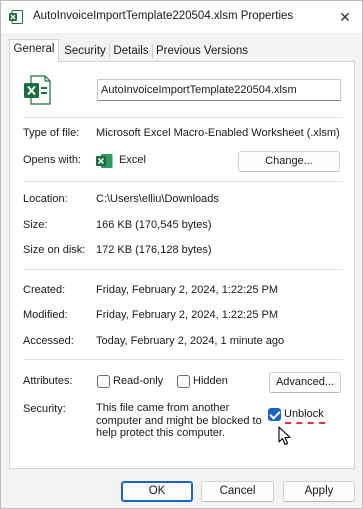 Image resolution: width=363 pixels, height=509 pixels. What do you see at coordinates (319, 491) in the screenshot?
I see `apply-button: Apply` at bounding box center [319, 491].